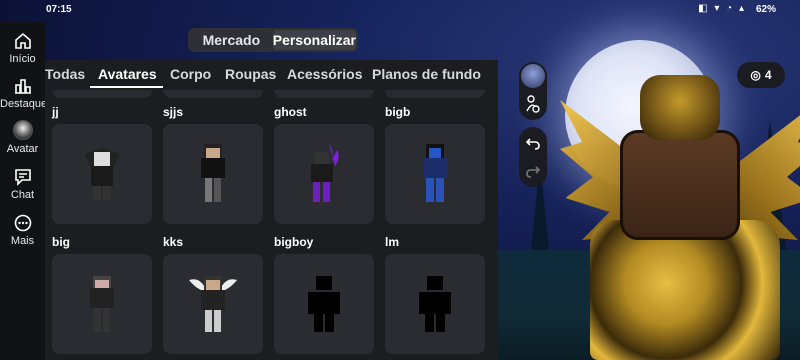 The image size is (800, 360). Describe the element at coordinates (400, 10) in the screenshot. I see `status-bar: 07:15 ◧ ▾ ◔ ▴ 62%` at that location.